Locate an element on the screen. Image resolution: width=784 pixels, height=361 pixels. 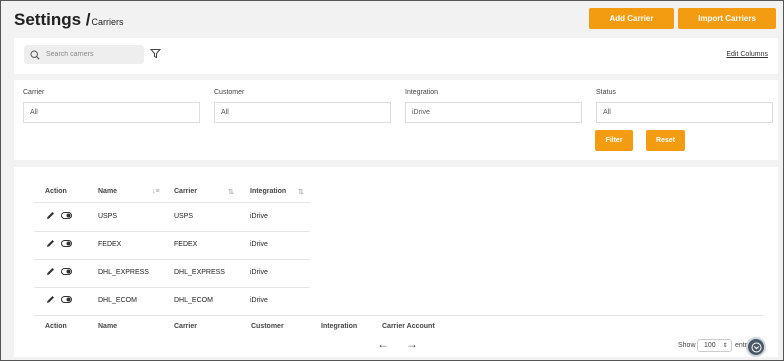
page-title: Settings / Carriers is located at coordinates (69, 20).